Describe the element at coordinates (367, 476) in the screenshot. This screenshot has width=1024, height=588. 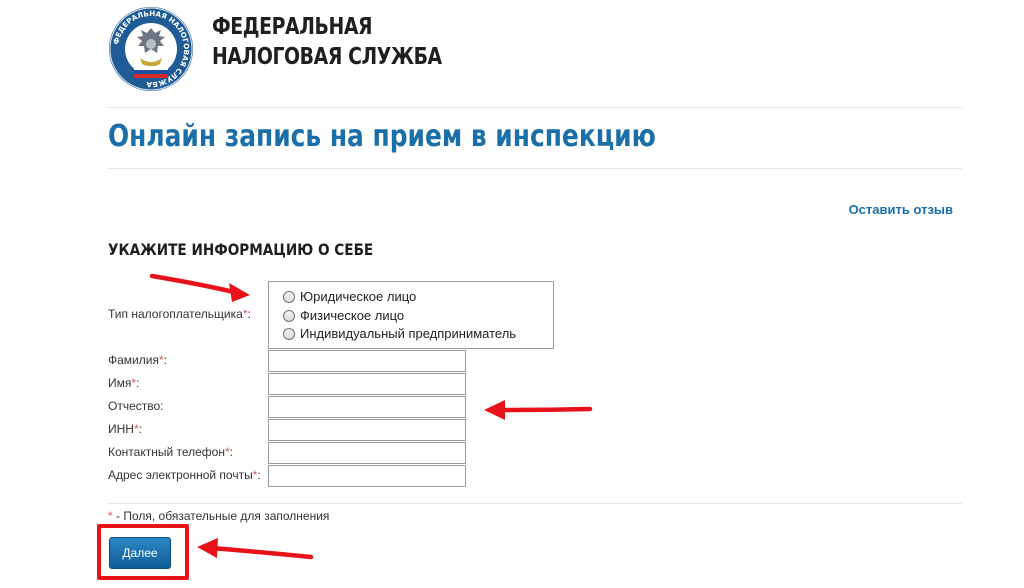
I see `email-input` at that location.